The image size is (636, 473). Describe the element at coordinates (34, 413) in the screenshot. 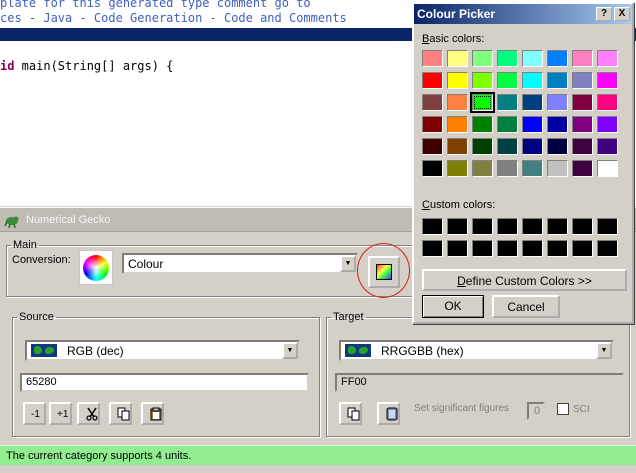

I see `decrement-button: -1` at that location.